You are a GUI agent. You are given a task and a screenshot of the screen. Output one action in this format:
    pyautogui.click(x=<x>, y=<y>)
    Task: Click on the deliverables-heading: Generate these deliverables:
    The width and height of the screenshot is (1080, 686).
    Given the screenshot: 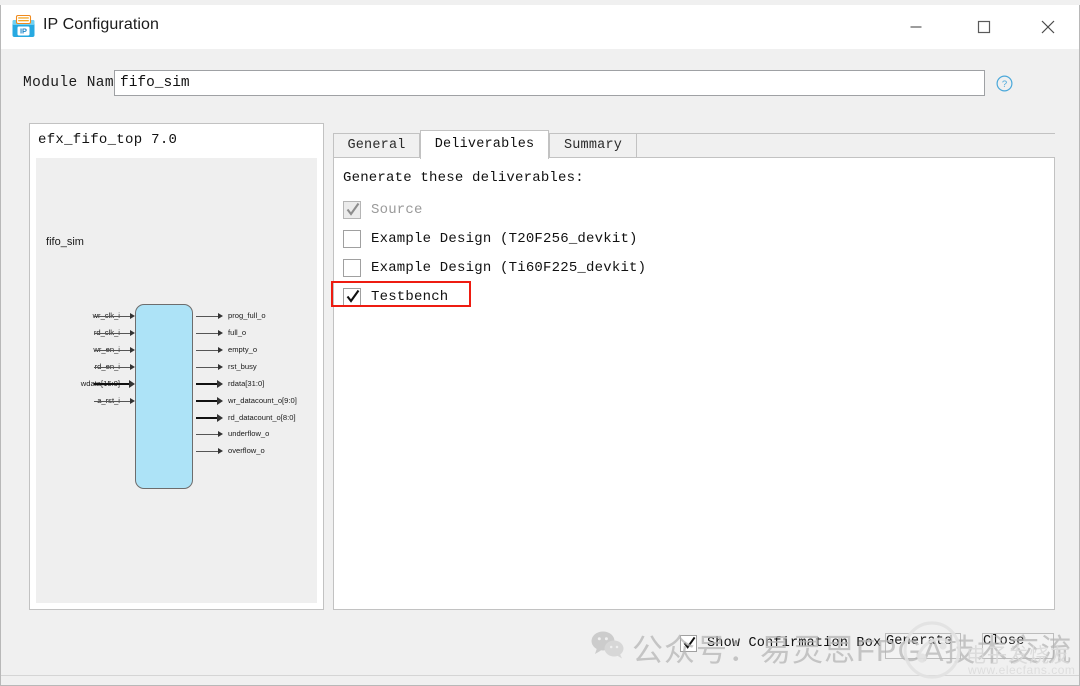 What is the action you would take?
    pyautogui.click(x=463, y=178)
    